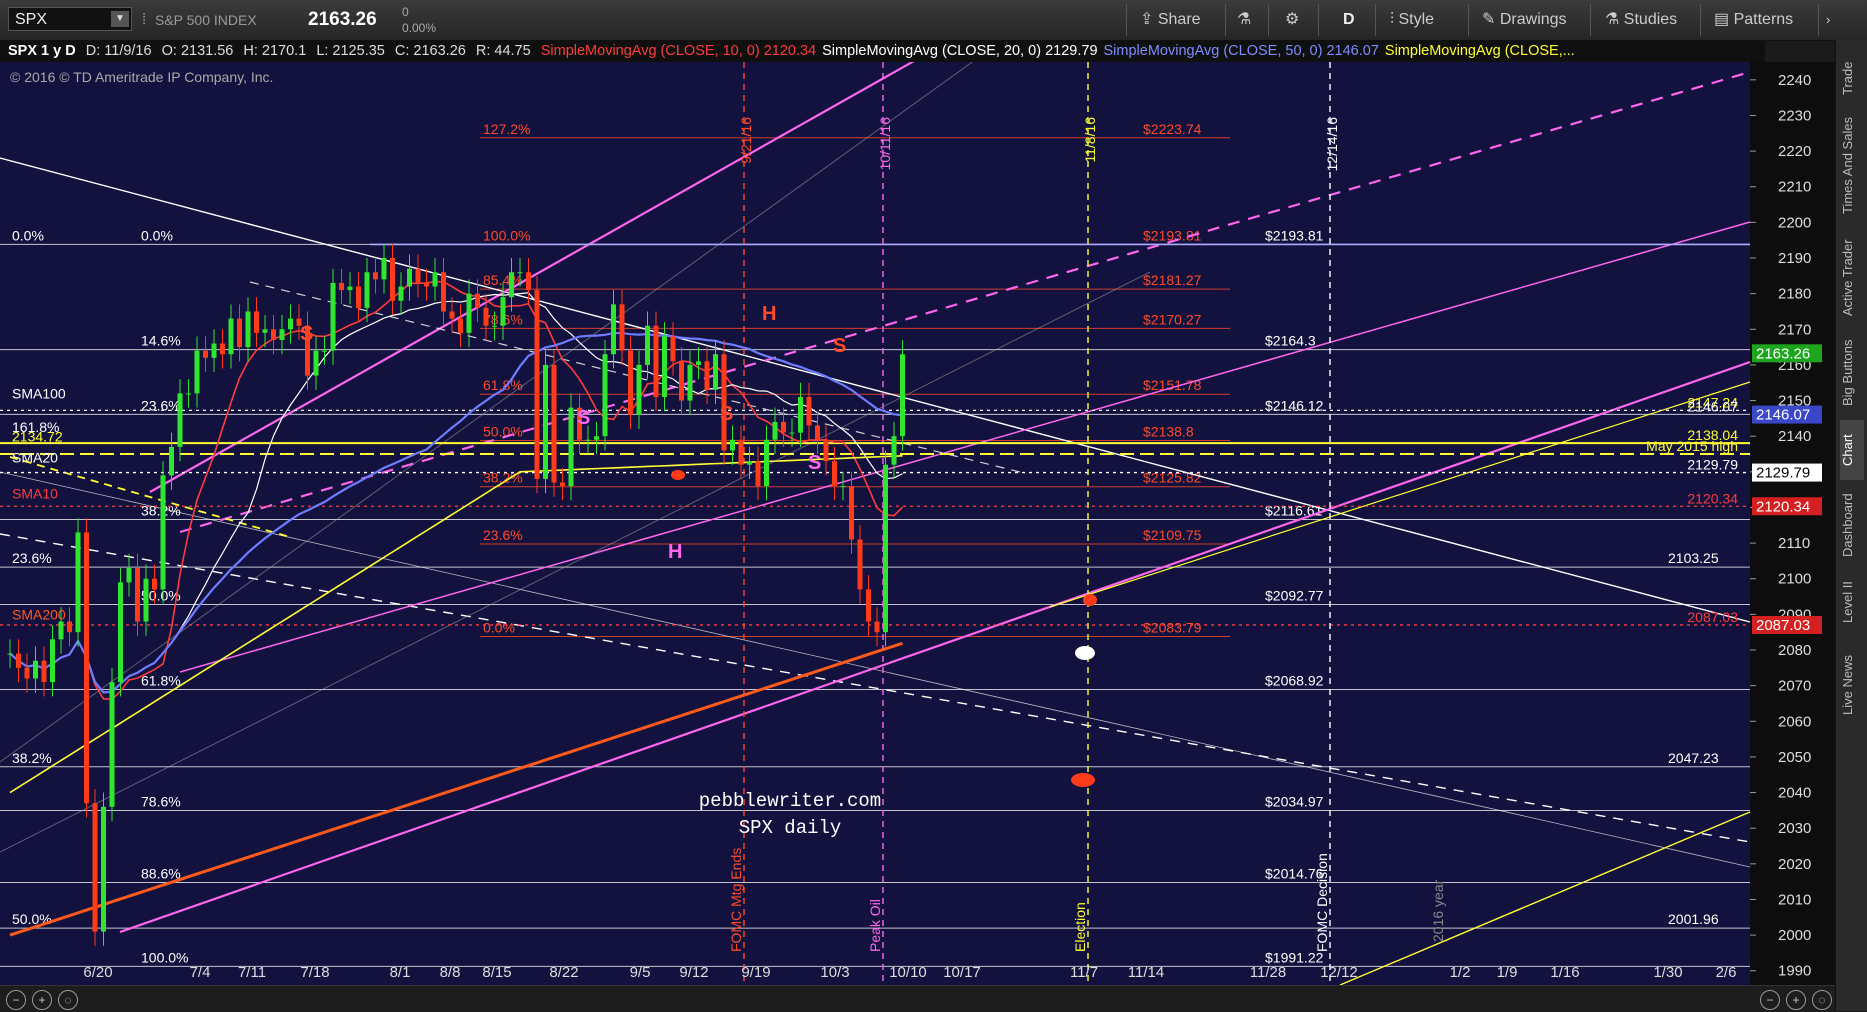 Image resolution: width=1867 pixels, height=1012 pixels. Describe the element at coordinates (726, 414) in the screenshot. I see `pattern-label-3: S` at that location.